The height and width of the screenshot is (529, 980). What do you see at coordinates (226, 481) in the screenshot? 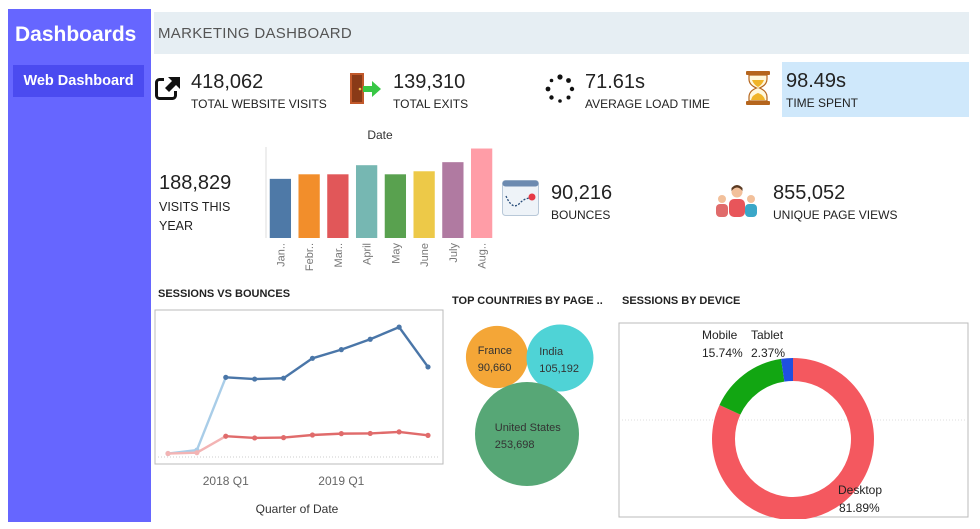
I see `line-x-tick-label: 2018 Q1` at bounding box center [226, 481].